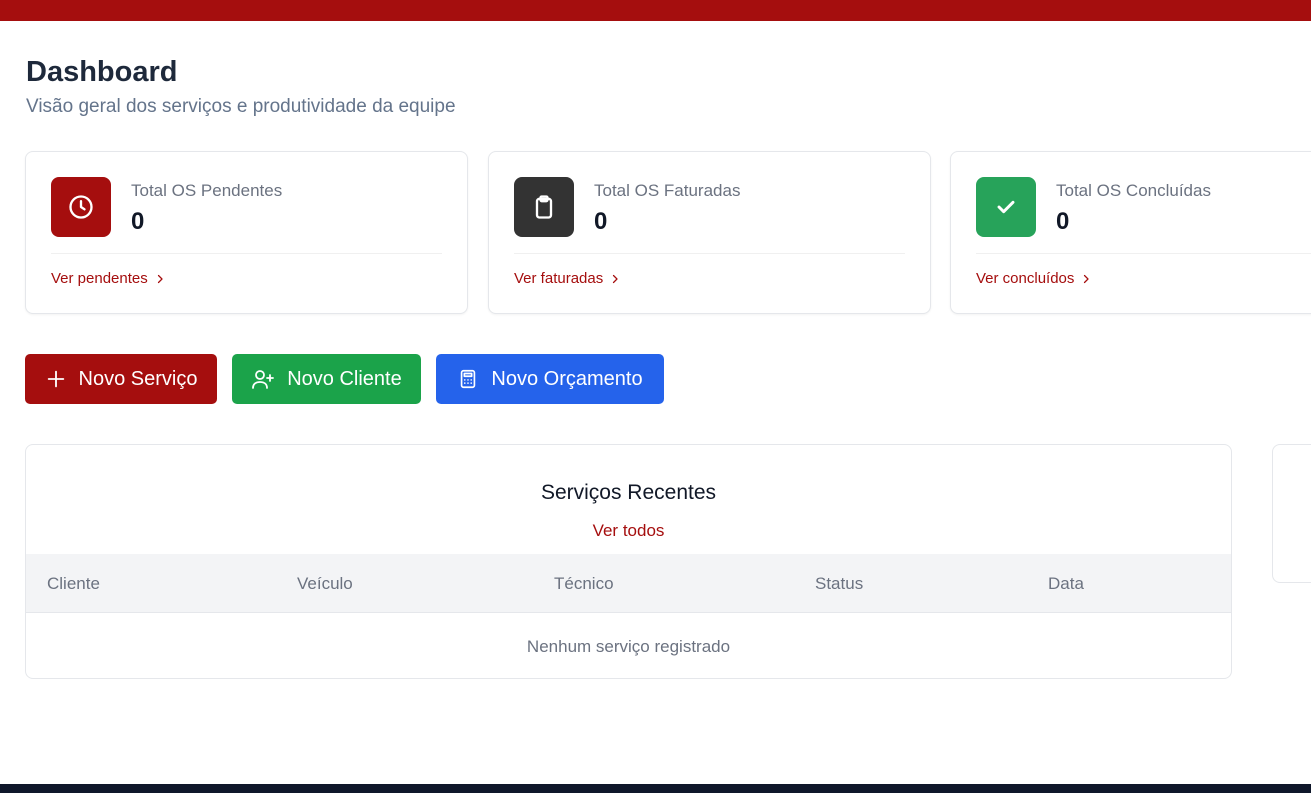  I want to click on view-completed-link: Ver concluídos, so click(1034, 278).